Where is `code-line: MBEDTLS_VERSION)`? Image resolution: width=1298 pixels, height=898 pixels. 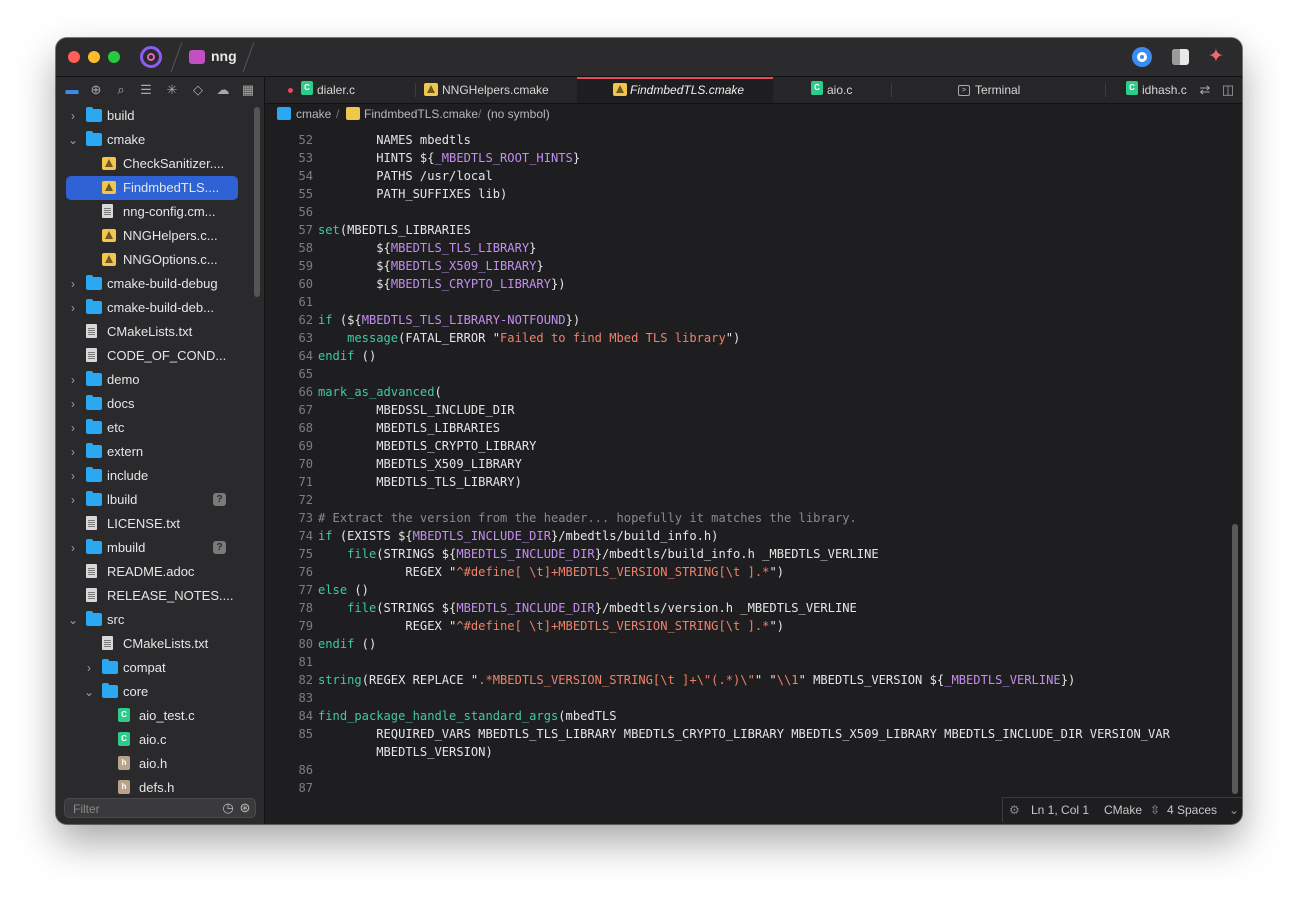
code-line: MBEDTLS_VERSION) is located at coordinates (405, 752).